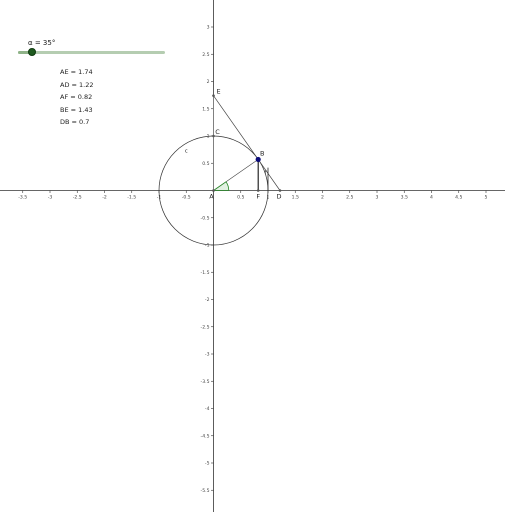  Describe the element at coordinates (76, 109) in the screenshot. I see `measure-be: BE = 1.43` at that location.